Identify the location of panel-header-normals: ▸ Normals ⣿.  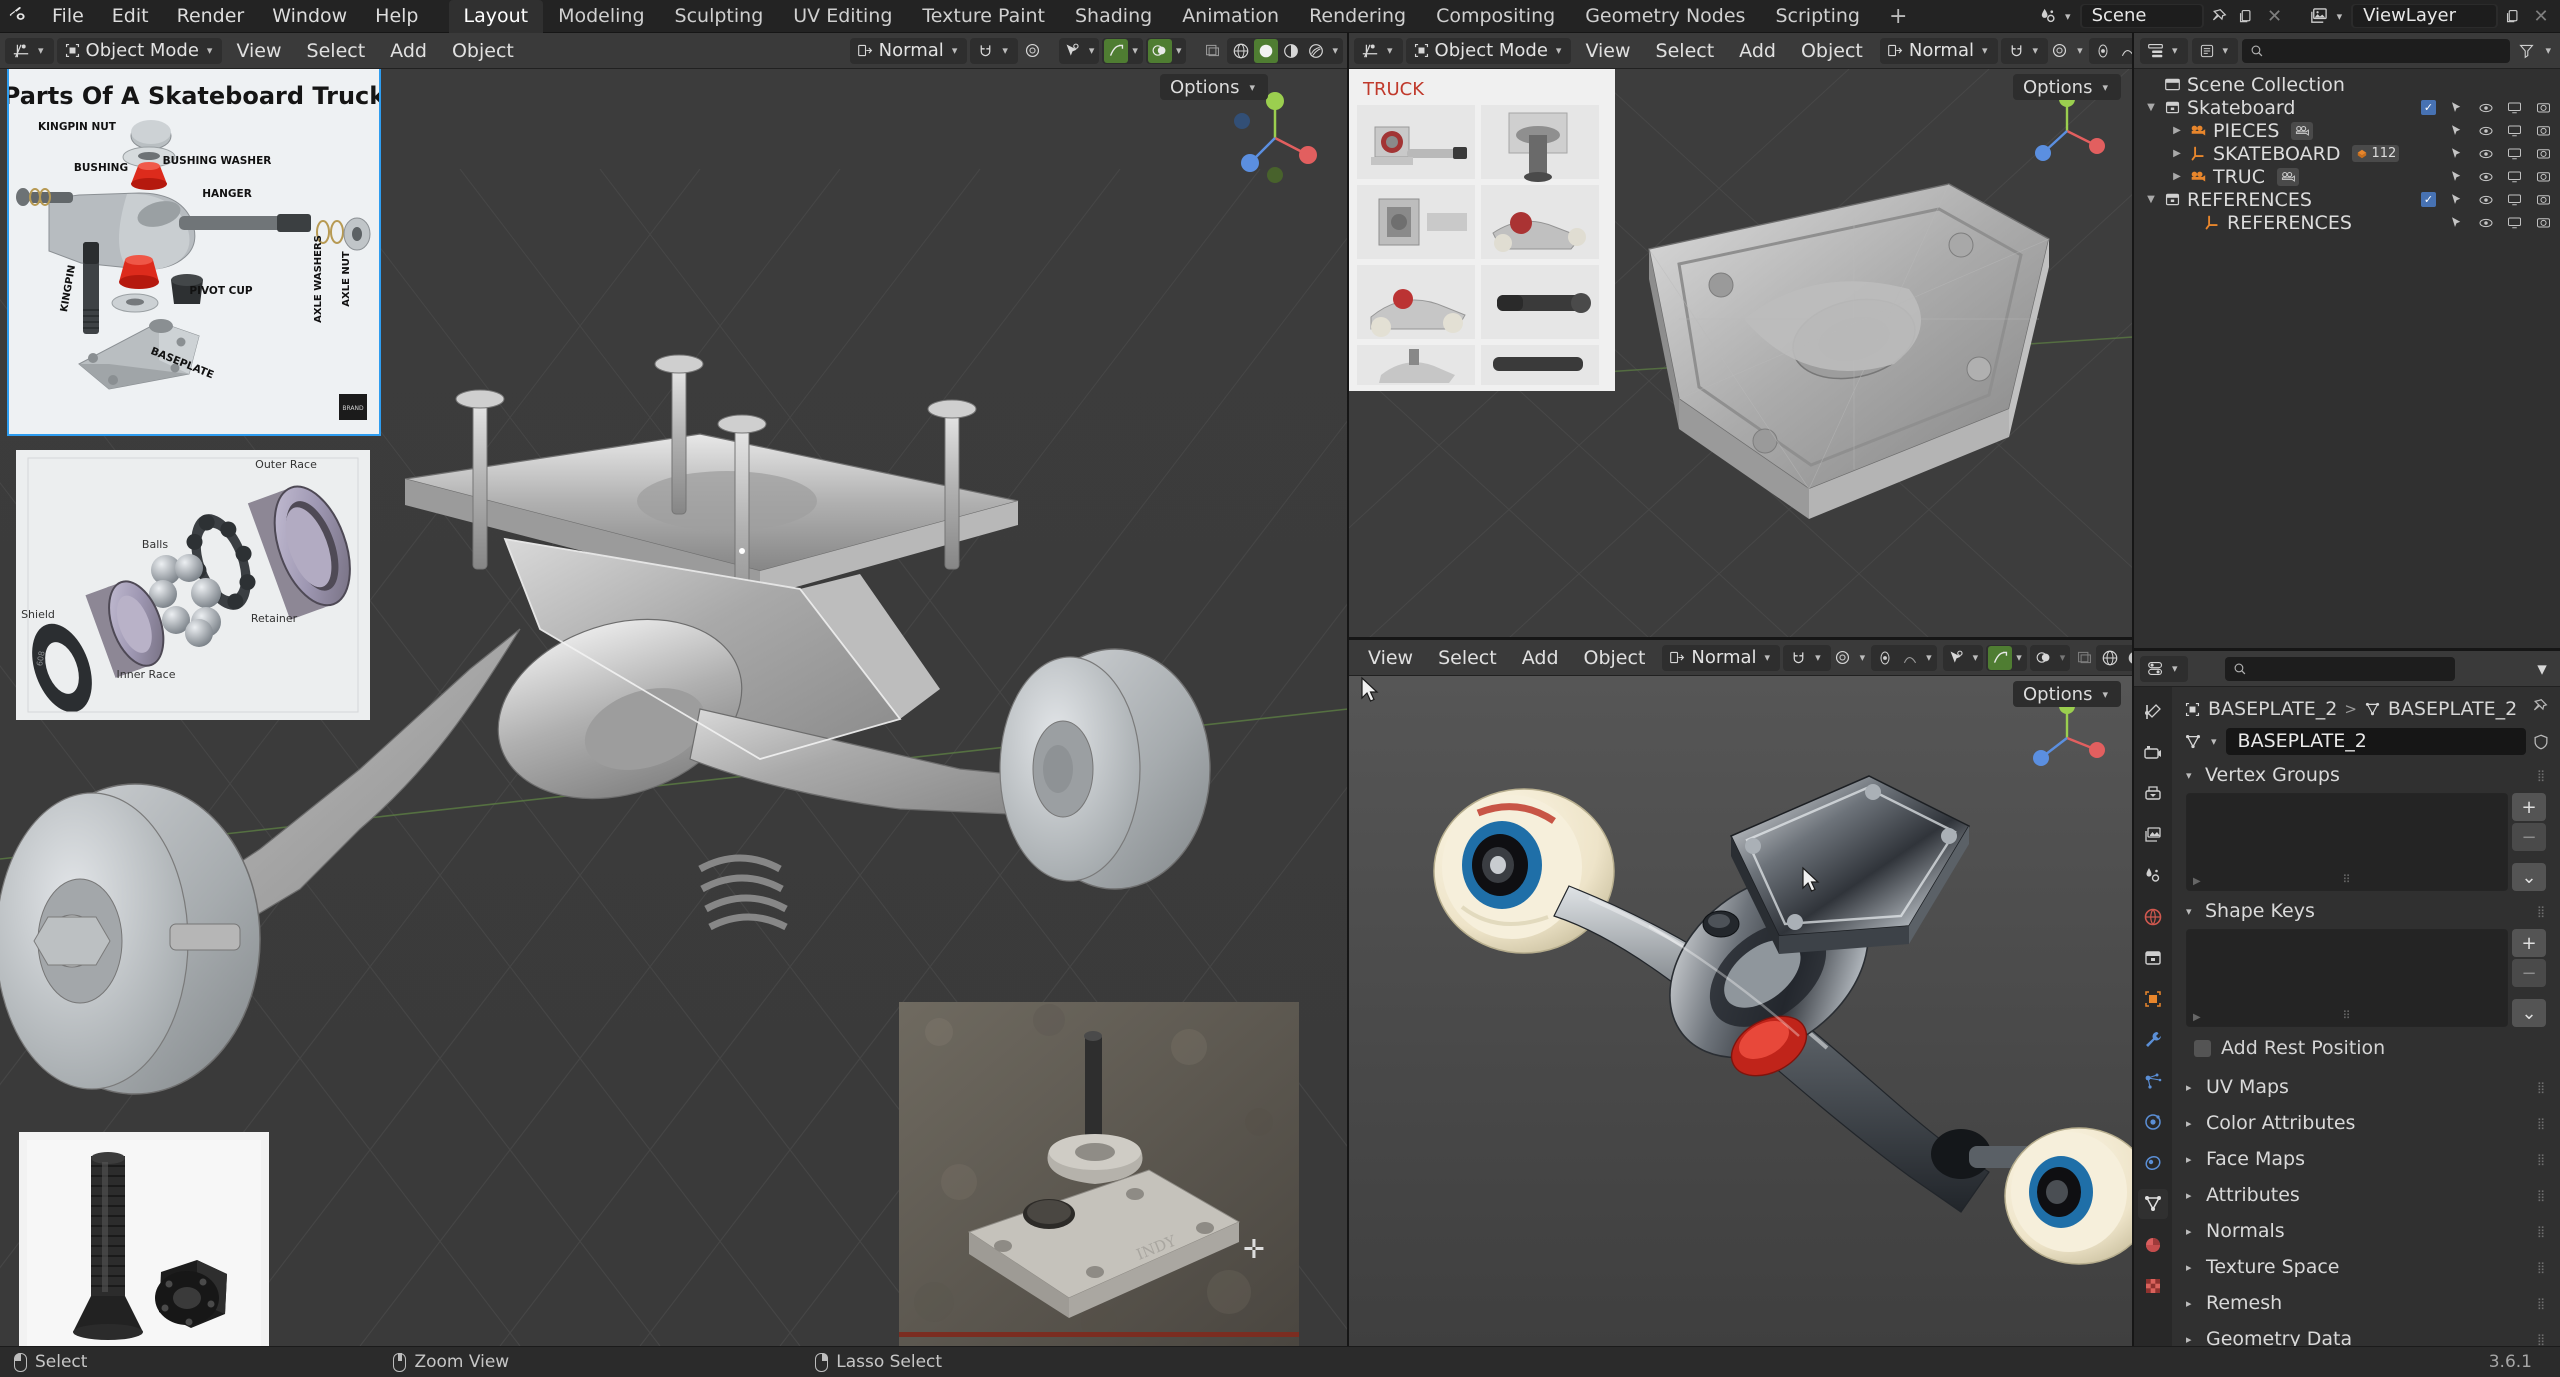
(2366, 1231).